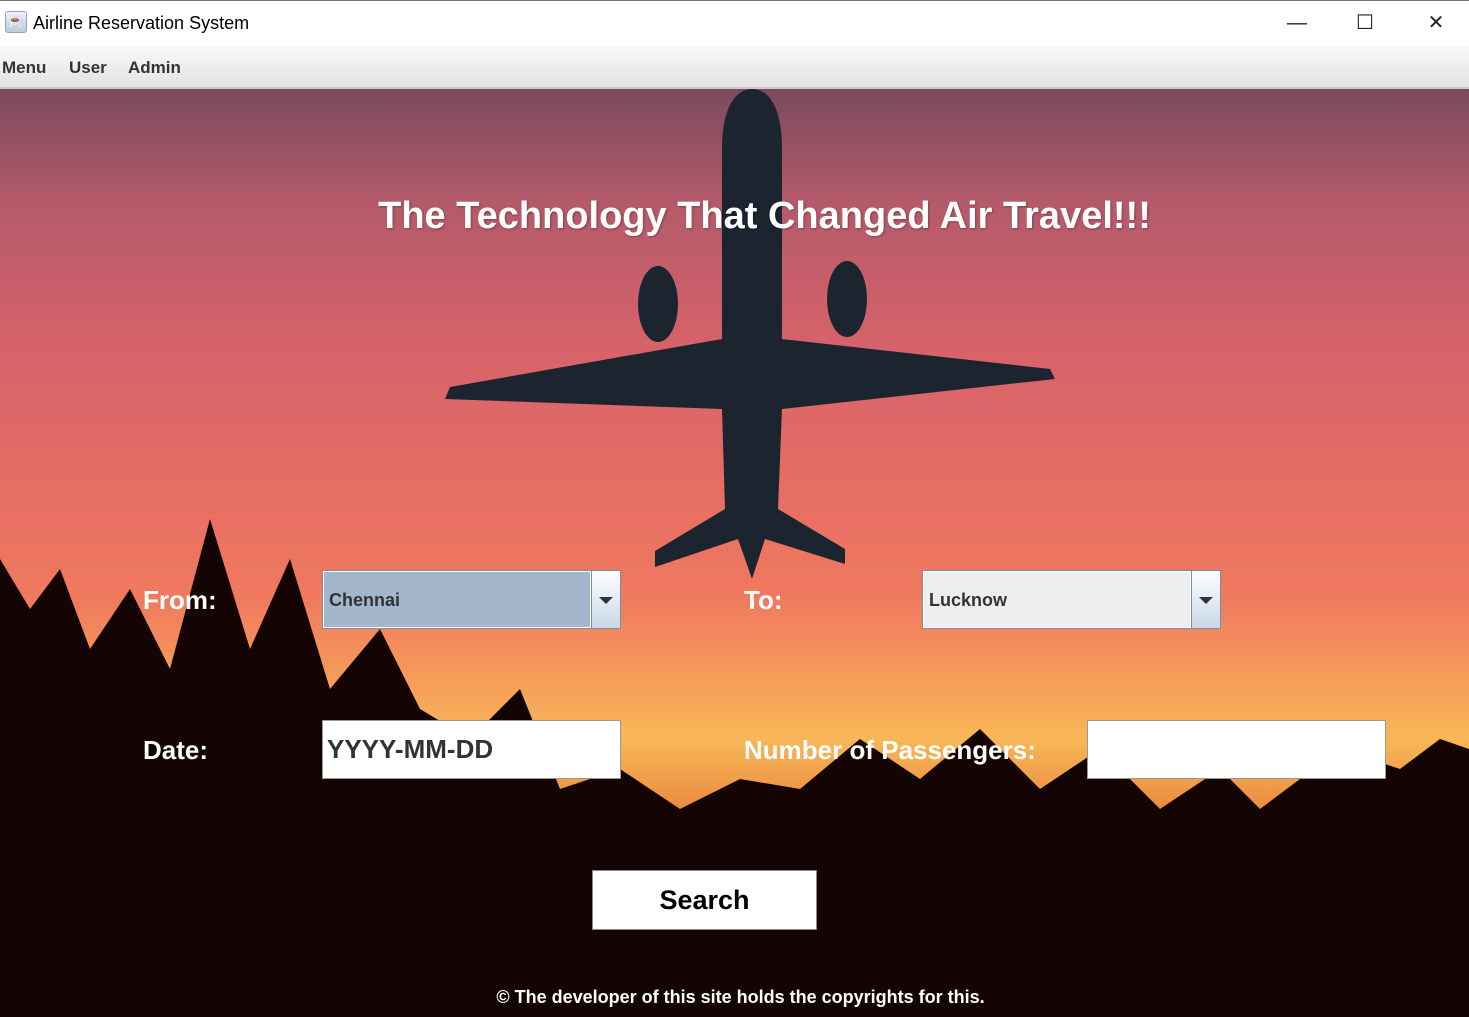 Image resolution: width=1469 pixels, height=1017 pixels. What do you see at coordinates (1236, 749) in the screenshot?
I see `passengers-input` at bounding box center [1236, 749].